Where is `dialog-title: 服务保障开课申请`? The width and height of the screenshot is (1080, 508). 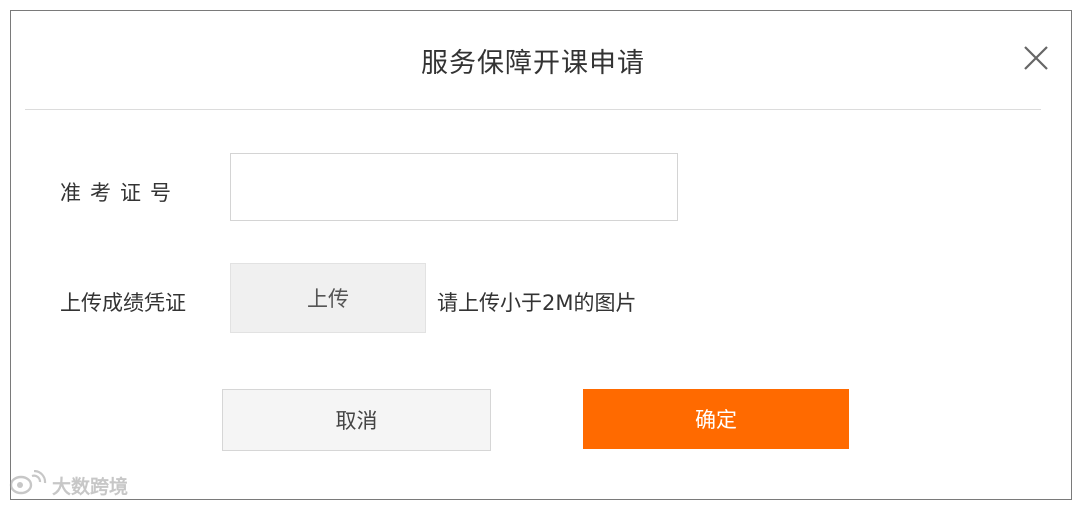 dialog-title: 服务保障开课申请 is located at coordinates (533, 63).